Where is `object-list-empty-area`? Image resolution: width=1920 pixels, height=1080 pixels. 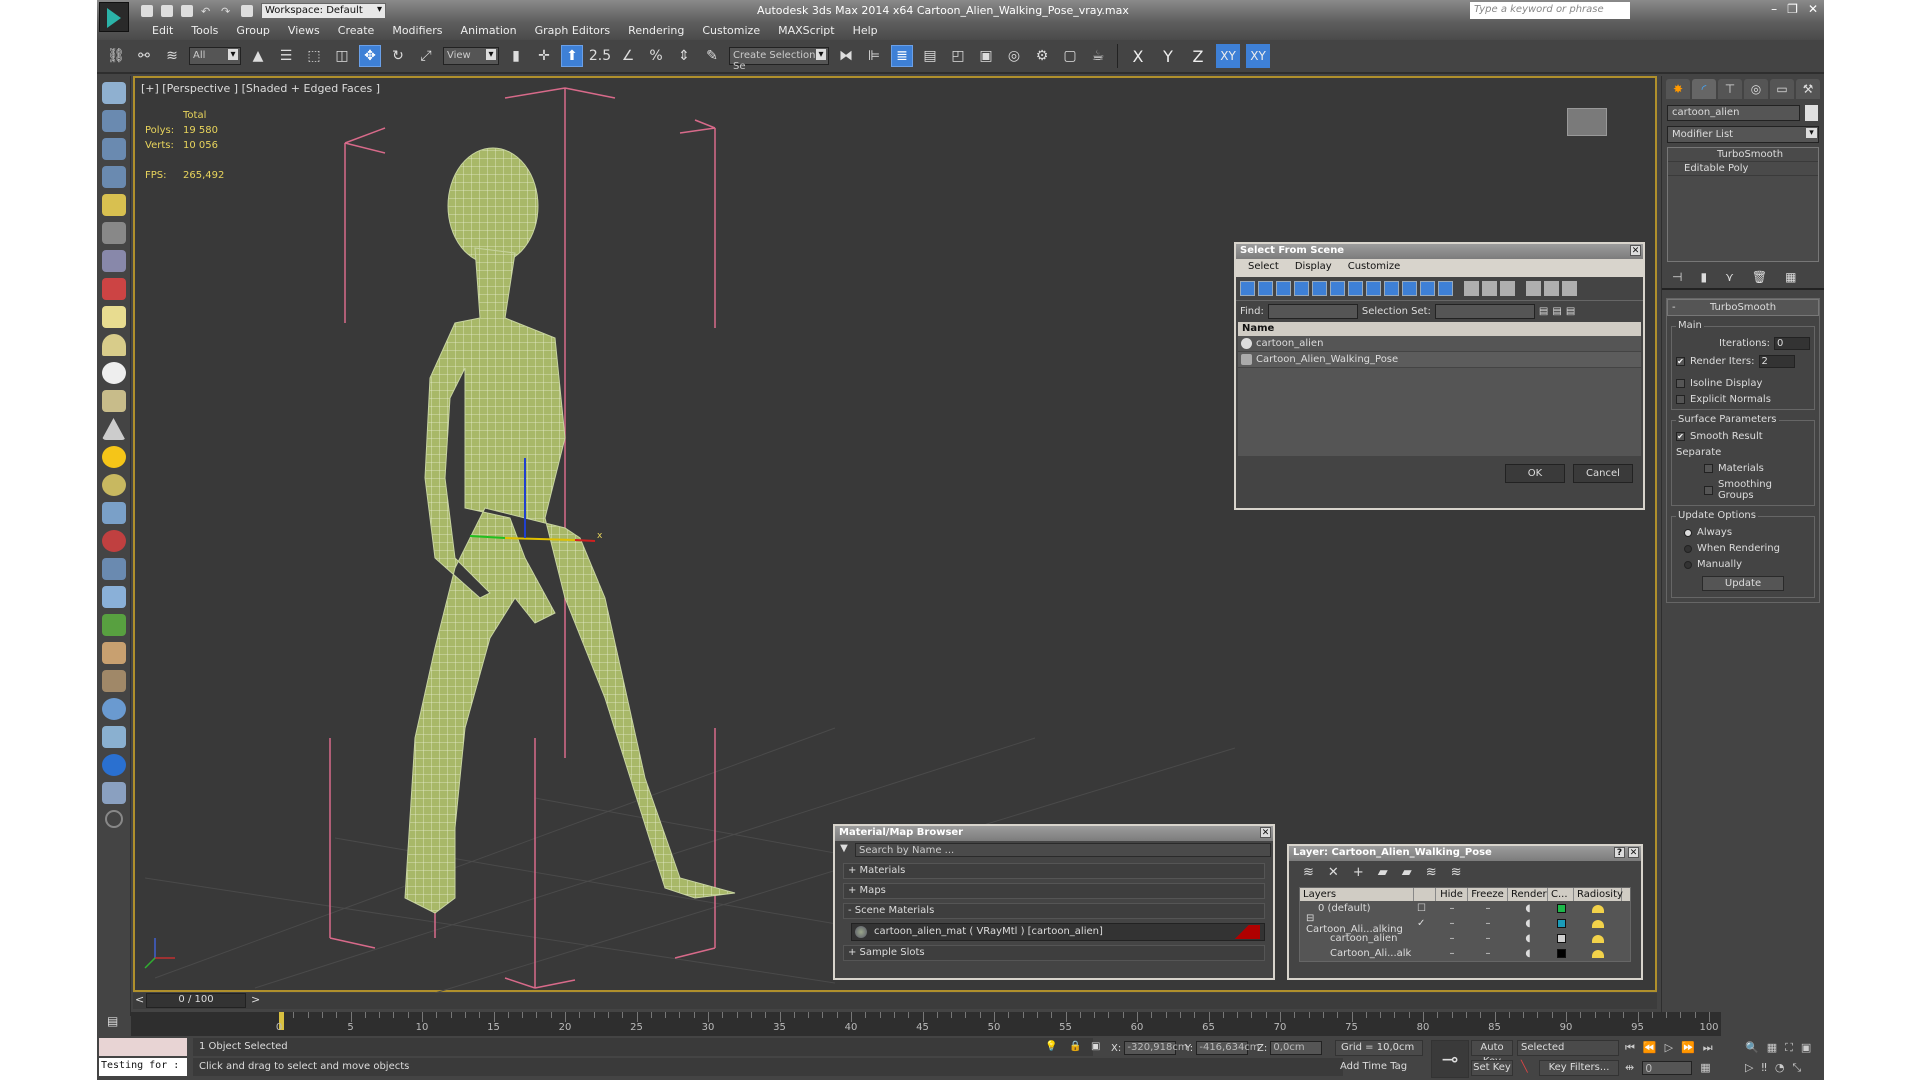 object-list-empty-area is located at coordinates (1439, 412).